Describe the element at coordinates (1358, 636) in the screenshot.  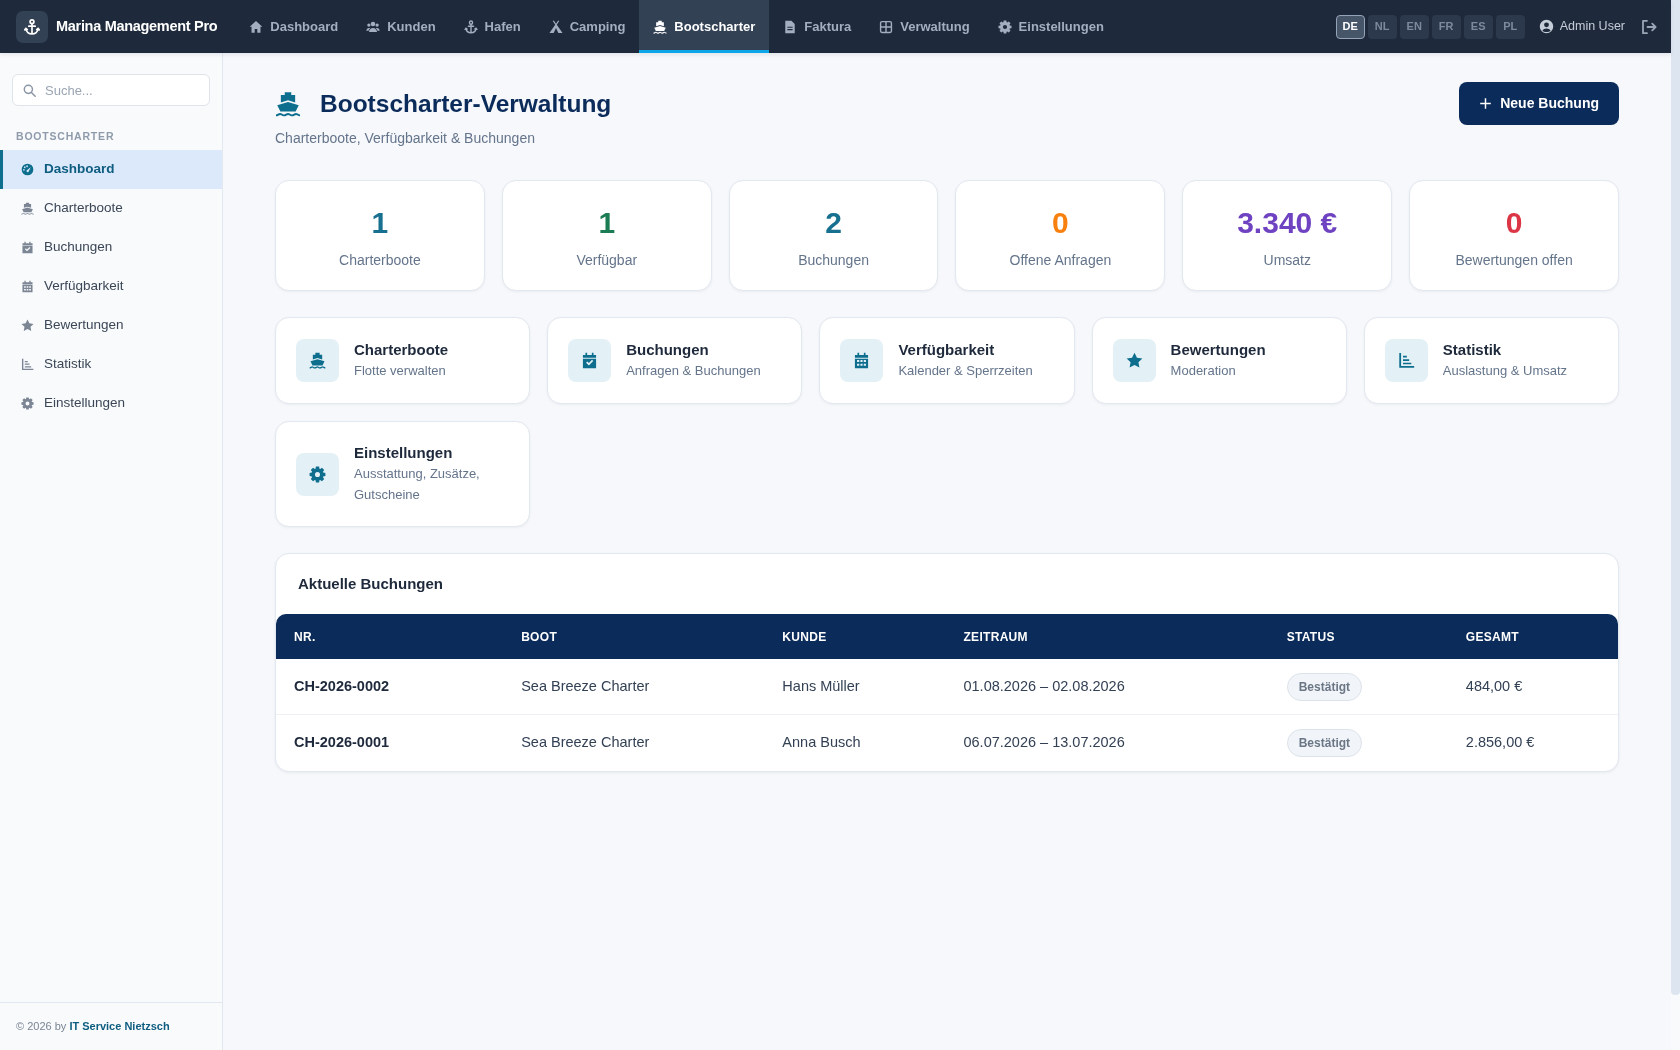
I see `column-header: STATUS` at that location.